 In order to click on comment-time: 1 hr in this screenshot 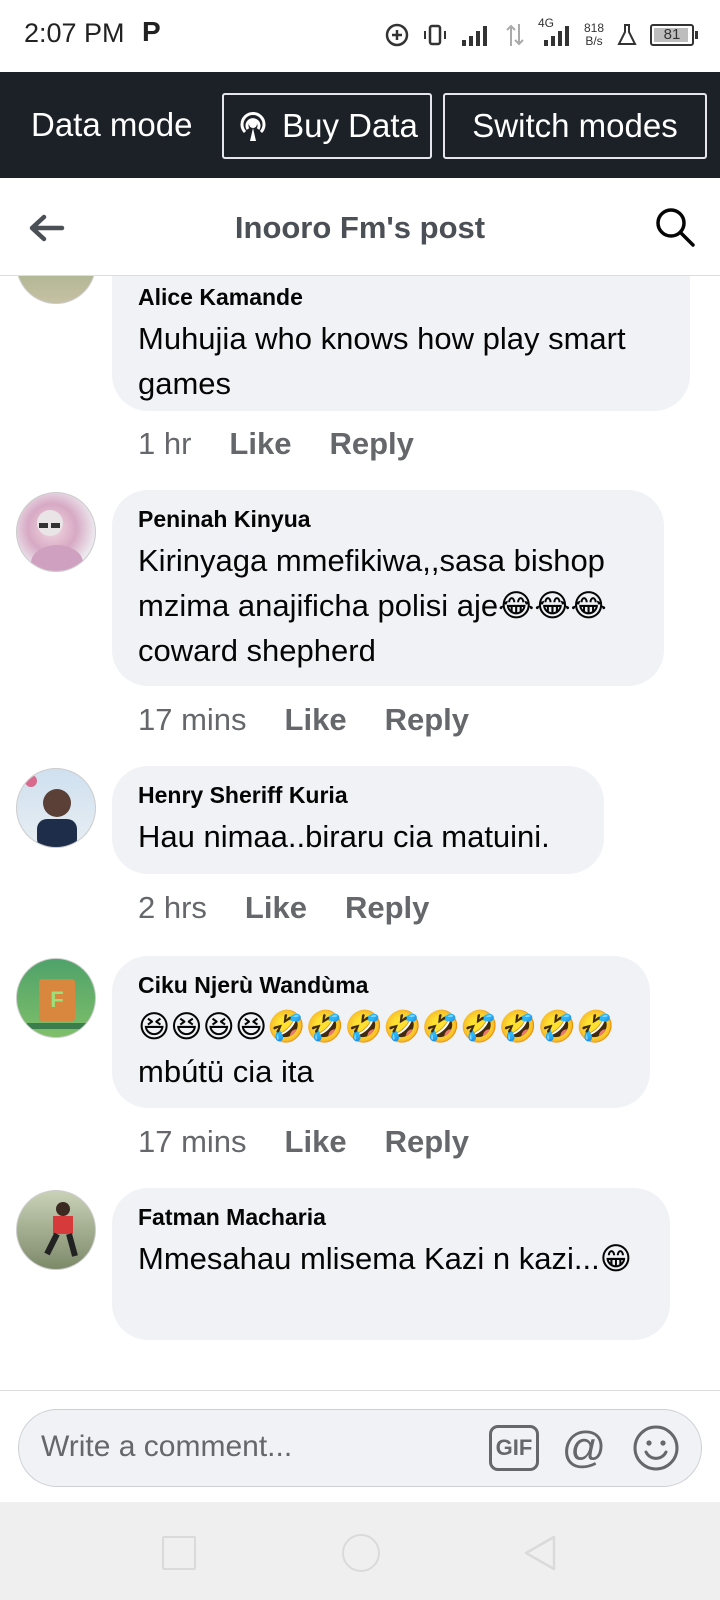, I will do `click(164, 444)`.